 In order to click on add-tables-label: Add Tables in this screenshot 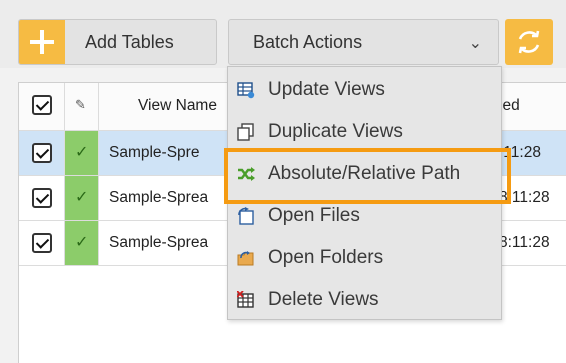, I will do `click(129, 42)`.